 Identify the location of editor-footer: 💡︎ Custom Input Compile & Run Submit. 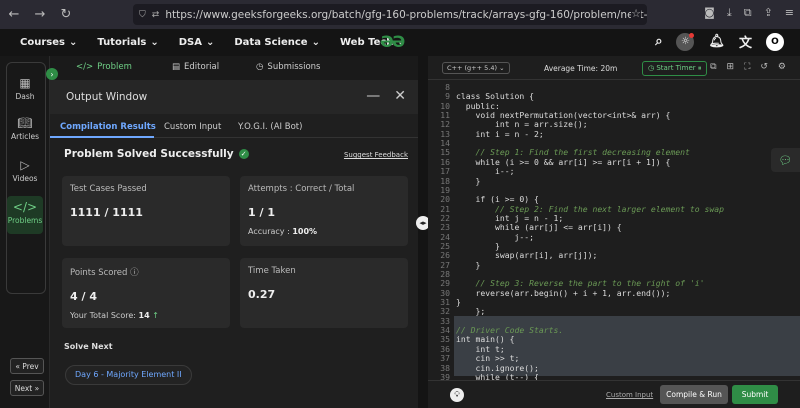
(614, 394).